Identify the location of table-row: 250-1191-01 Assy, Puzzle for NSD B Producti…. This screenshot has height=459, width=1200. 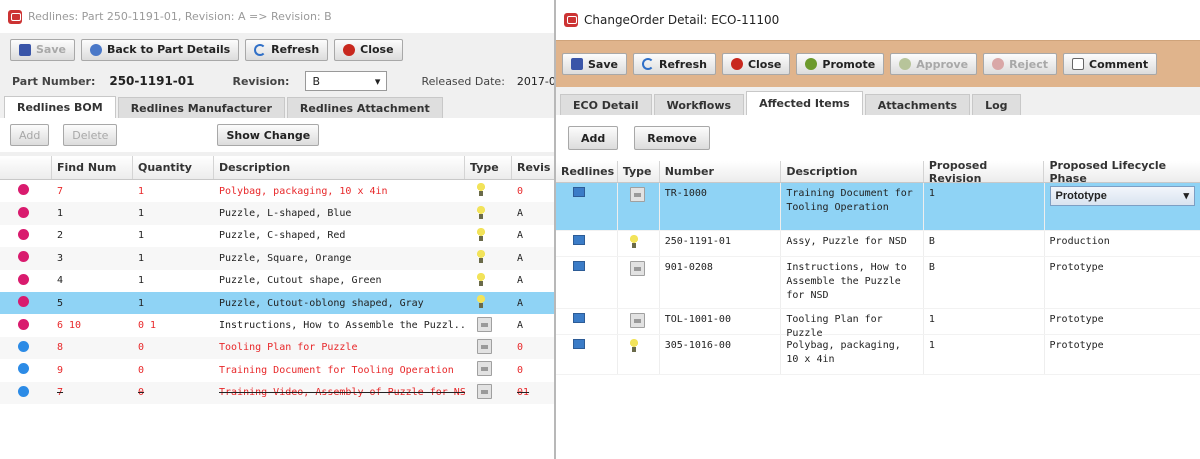
(878, 244).